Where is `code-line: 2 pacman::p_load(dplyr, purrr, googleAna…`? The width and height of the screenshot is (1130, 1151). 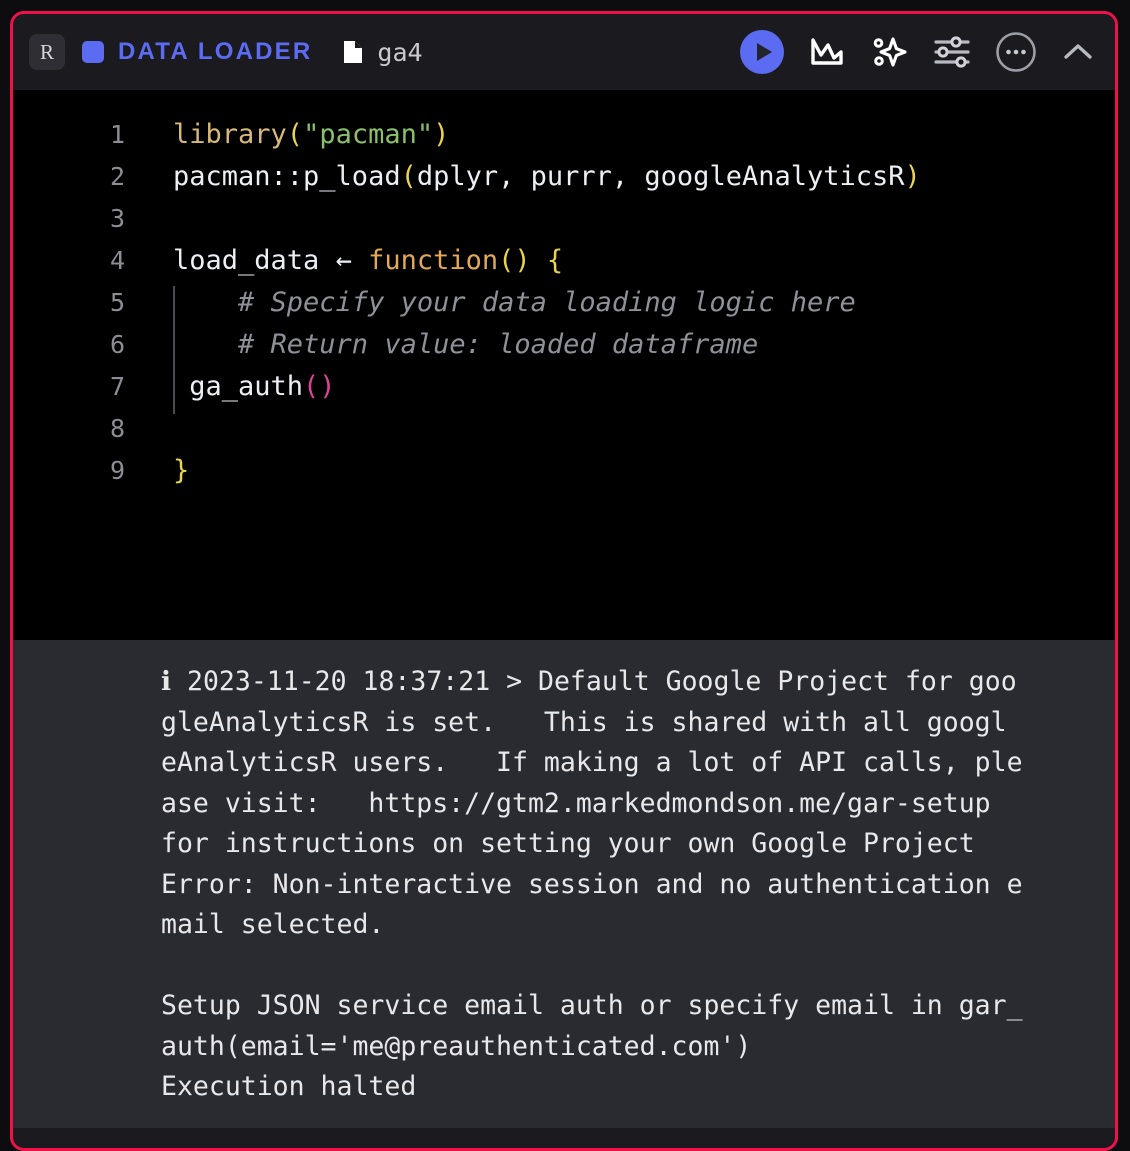
code-line: 2 pacman::p_load(dplyr, purrr, googleAna… is located at coordinates (564, 177).